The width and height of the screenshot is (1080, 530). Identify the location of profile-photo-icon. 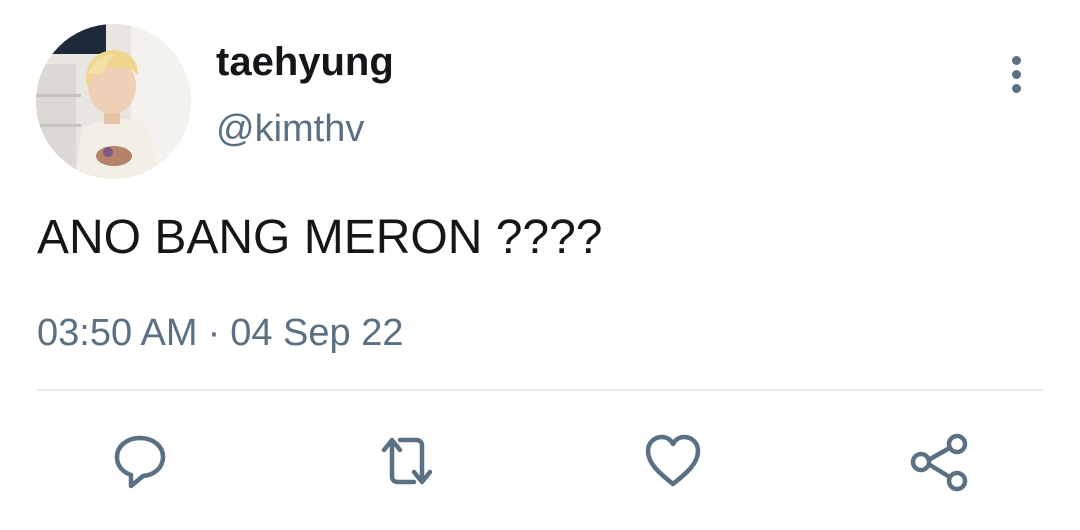
(113, 101).